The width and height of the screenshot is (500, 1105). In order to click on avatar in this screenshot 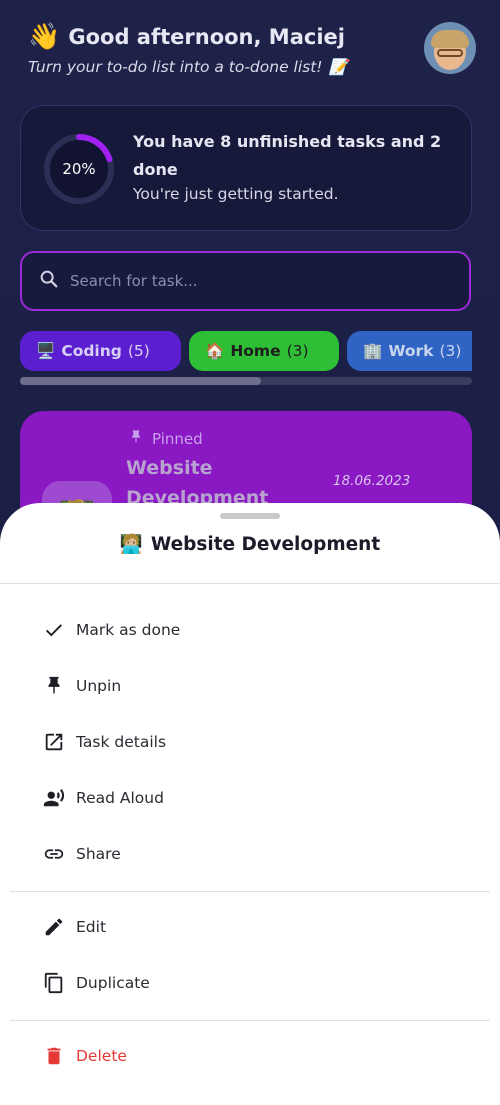, I will do `click(450, 48)`.